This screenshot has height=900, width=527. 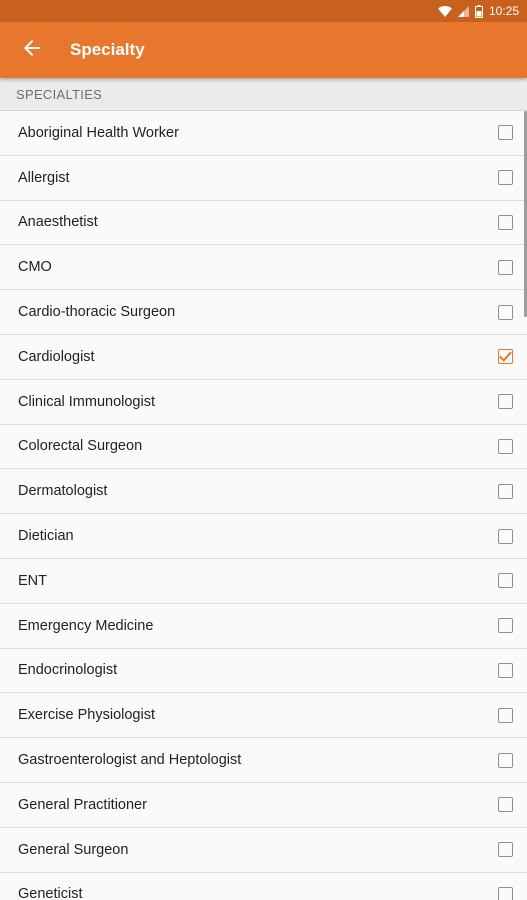 What do you see at coordinates (107, 49) in the screenshot?
I see `page-title: Specialty` at bounding box center [107, 49].